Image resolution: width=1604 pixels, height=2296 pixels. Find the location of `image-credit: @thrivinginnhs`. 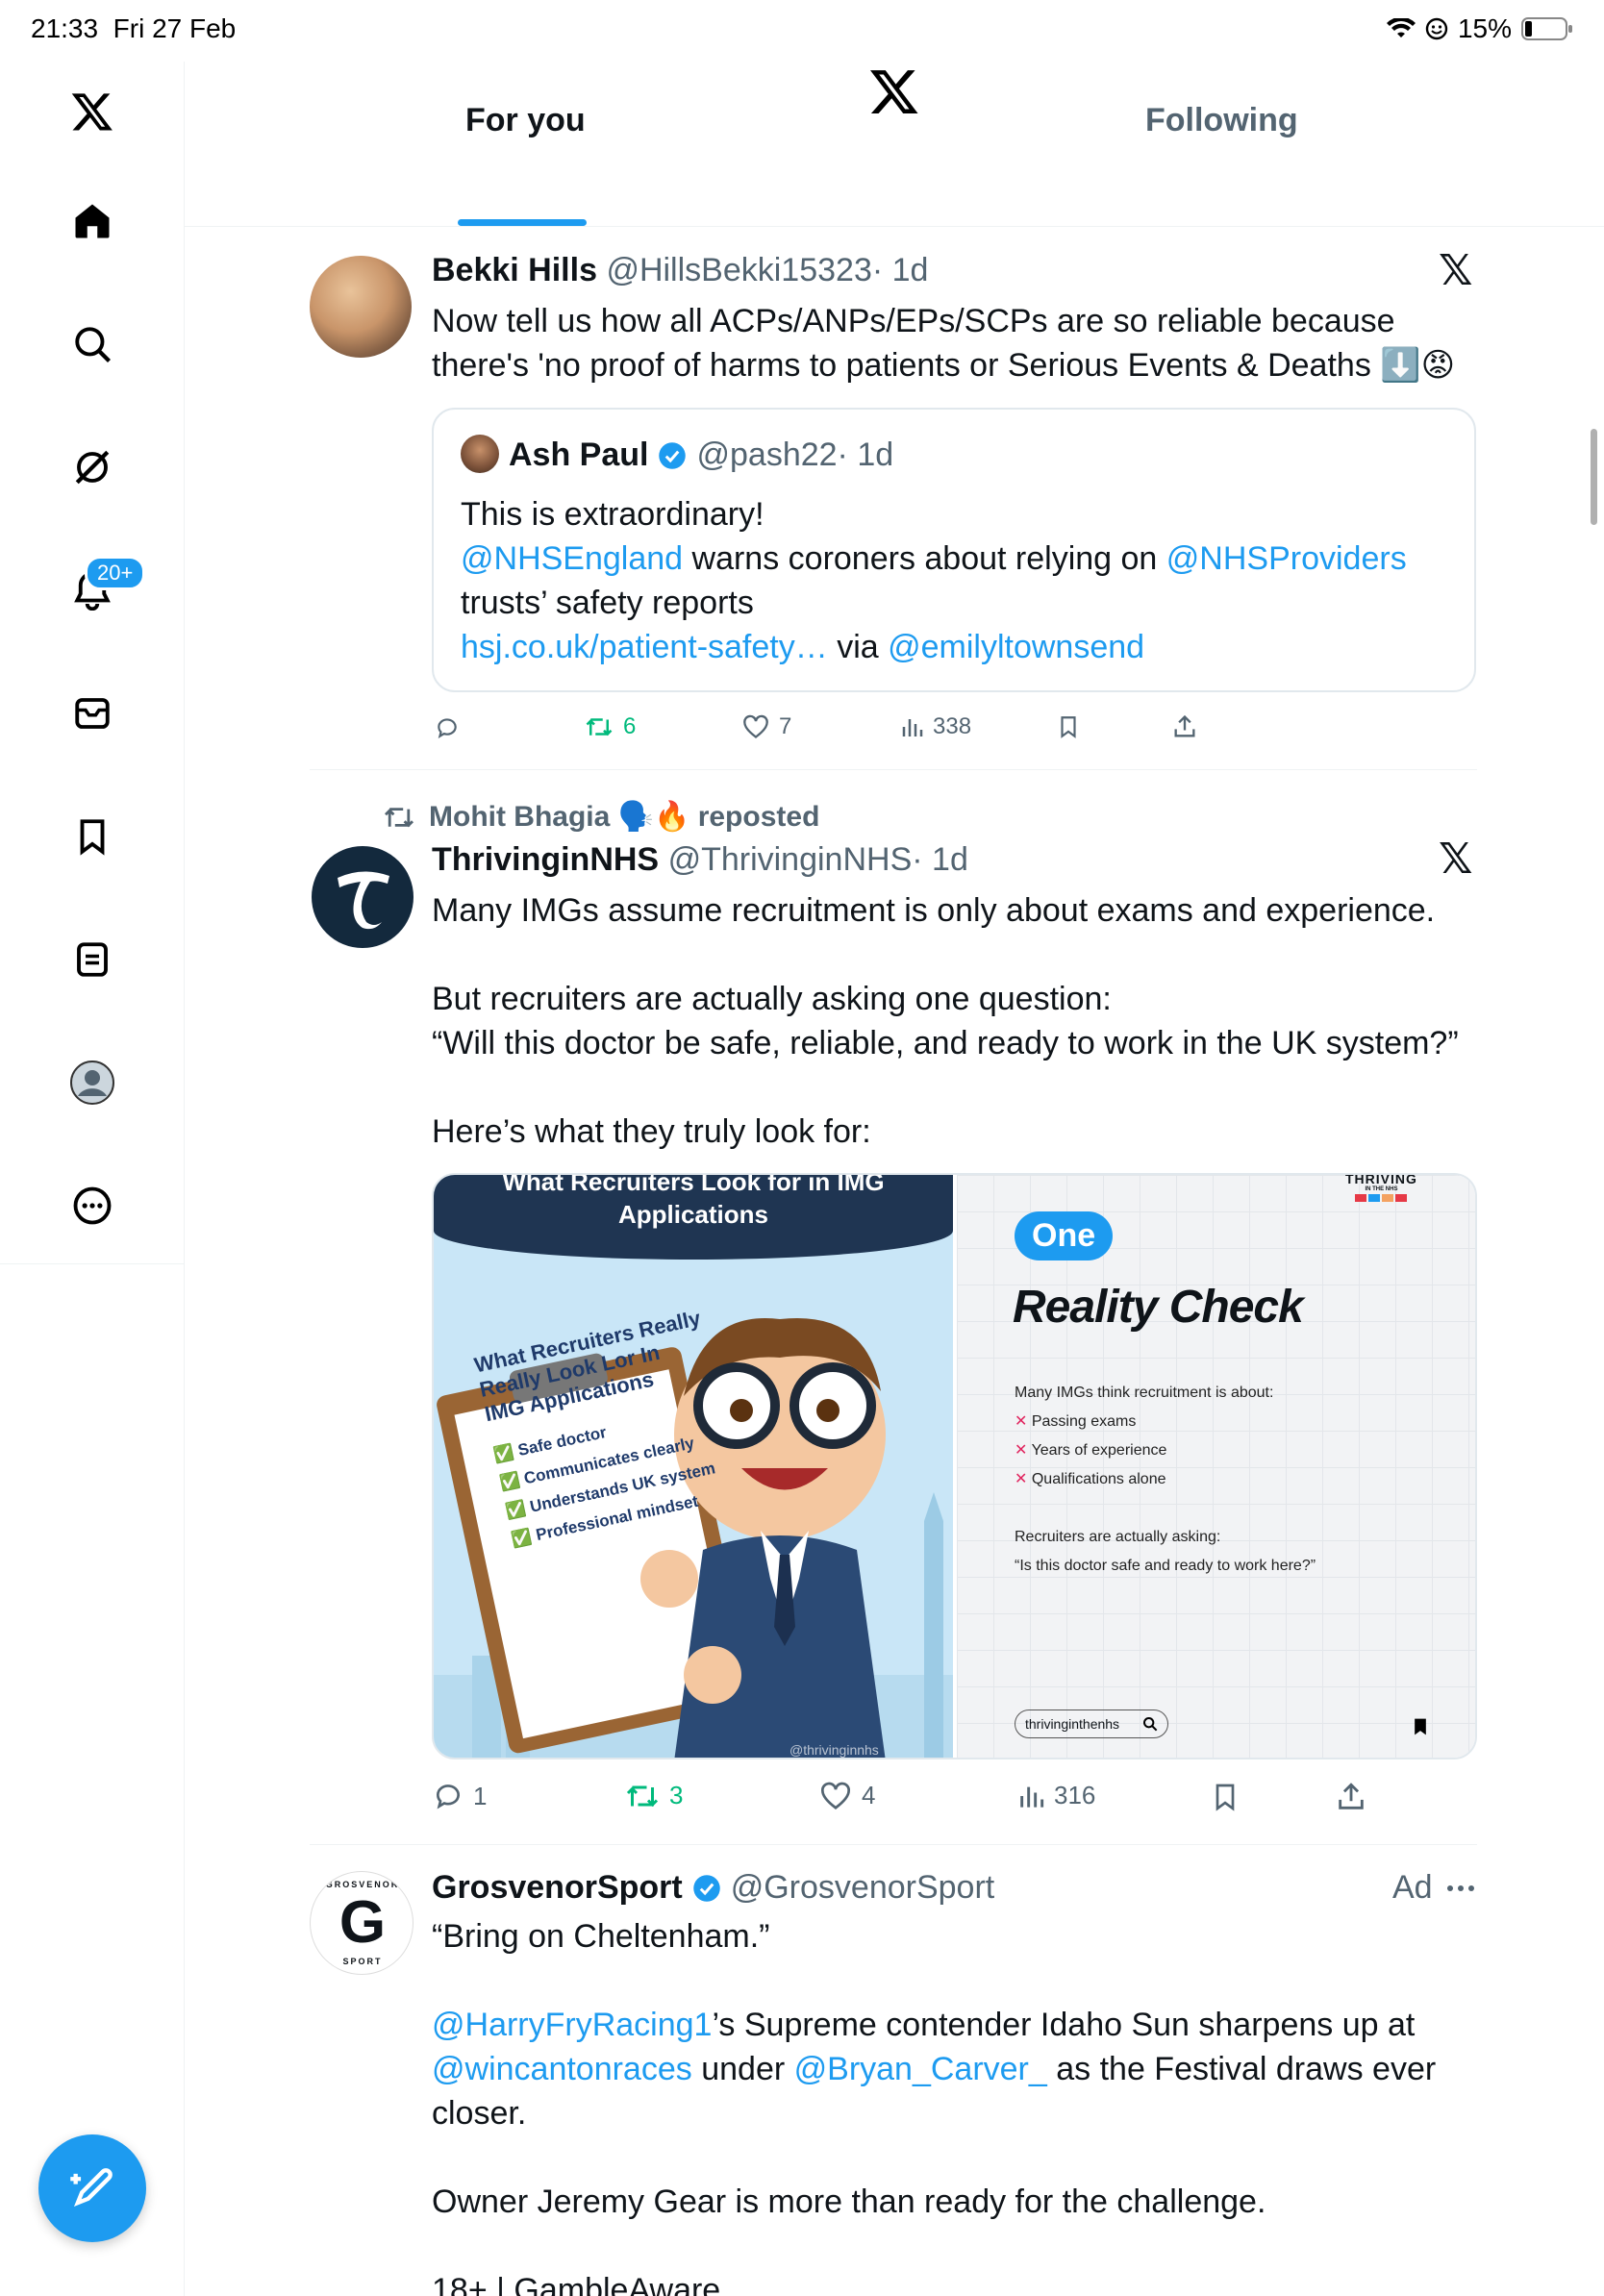

image-credit: @thrivinginnhs is located at coordinates (834, 1750).